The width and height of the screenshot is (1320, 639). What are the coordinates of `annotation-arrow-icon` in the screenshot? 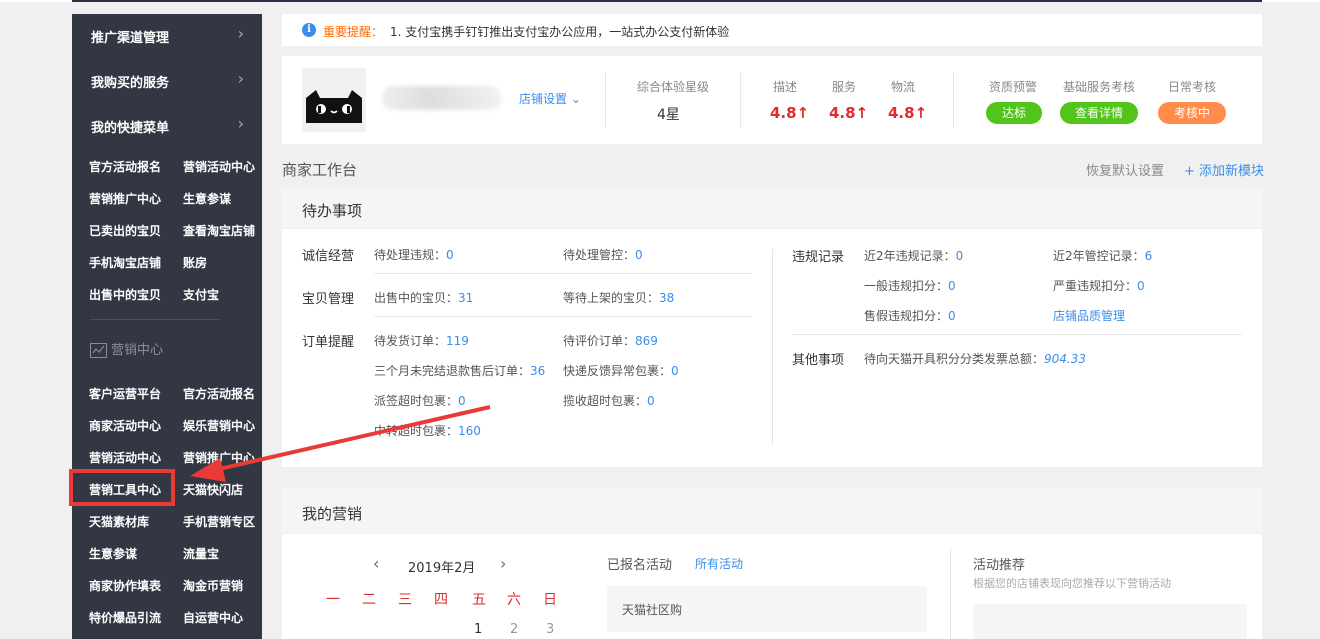 It's located at (340, 443).